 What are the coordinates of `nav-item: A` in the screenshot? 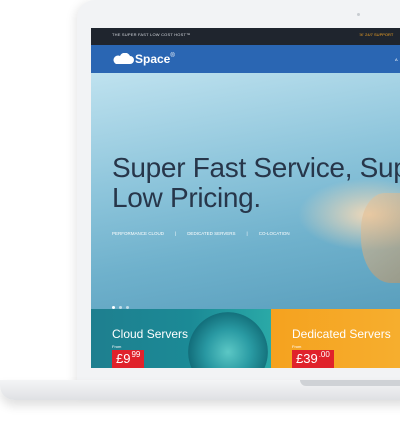 It's located at (396, 59).